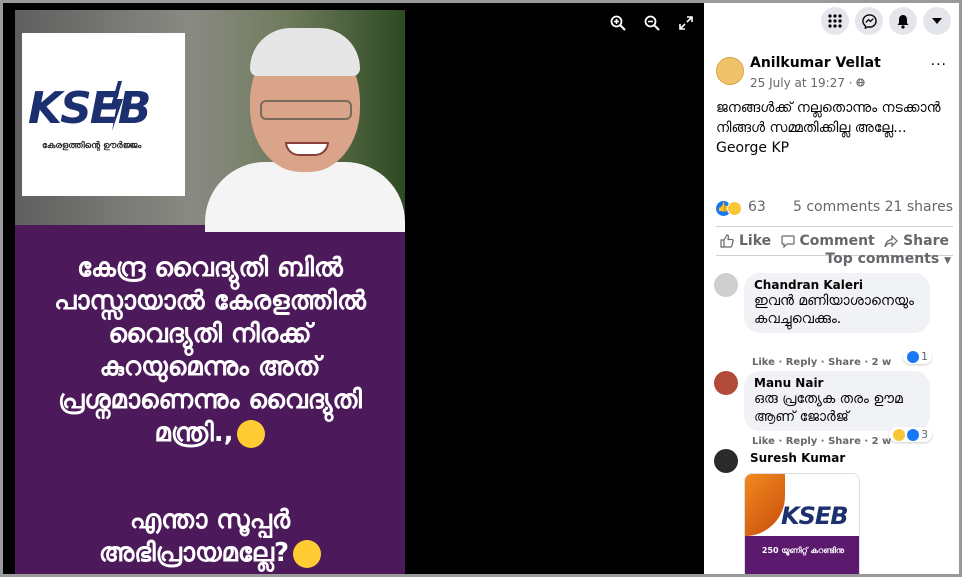 This screenshot has width=962, height=577. What do you see at coordinates (802, 555) in the screenshot?
I see `attachment-caption: 250 യൂണിറ്റ് കറണ്ടിനു` at bounding box center [802, 555].